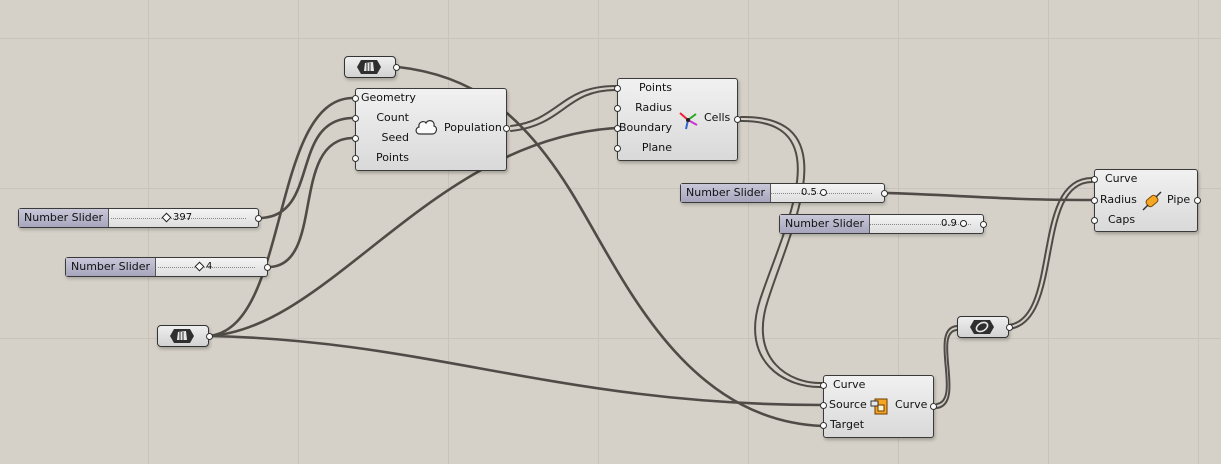 This screenshot has width=1221, height=464. I want to click on output-pin-population, so click(506, 128).